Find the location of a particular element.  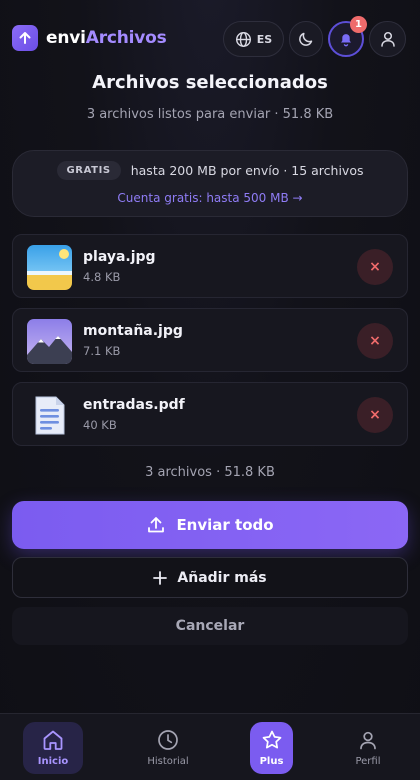

file-name: playa.jpg is located at coordinates (119, 257).